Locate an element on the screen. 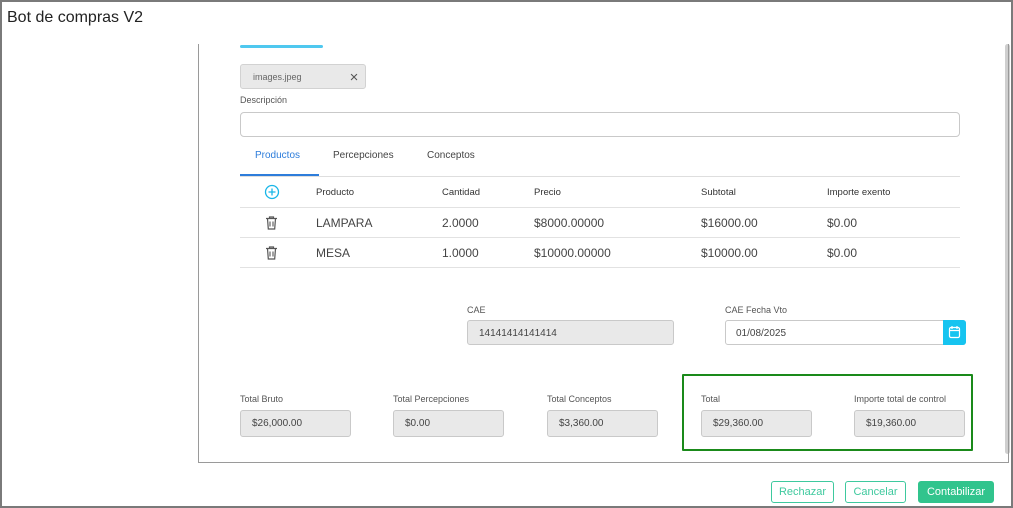  total-bruto-label: Total Bruto is located at coordinates (262, 399).